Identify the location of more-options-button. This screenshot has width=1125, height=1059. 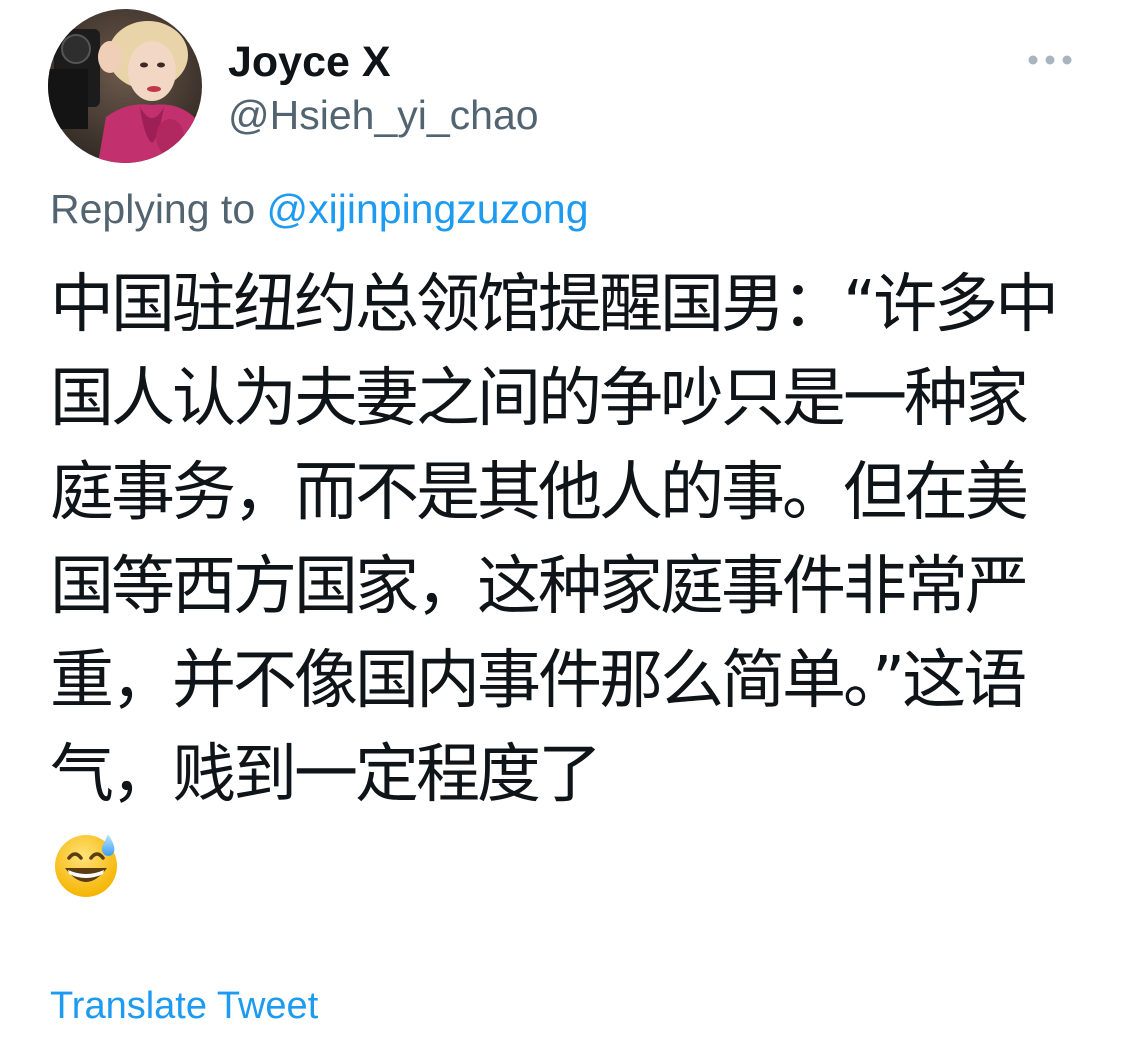
(1050, 60).